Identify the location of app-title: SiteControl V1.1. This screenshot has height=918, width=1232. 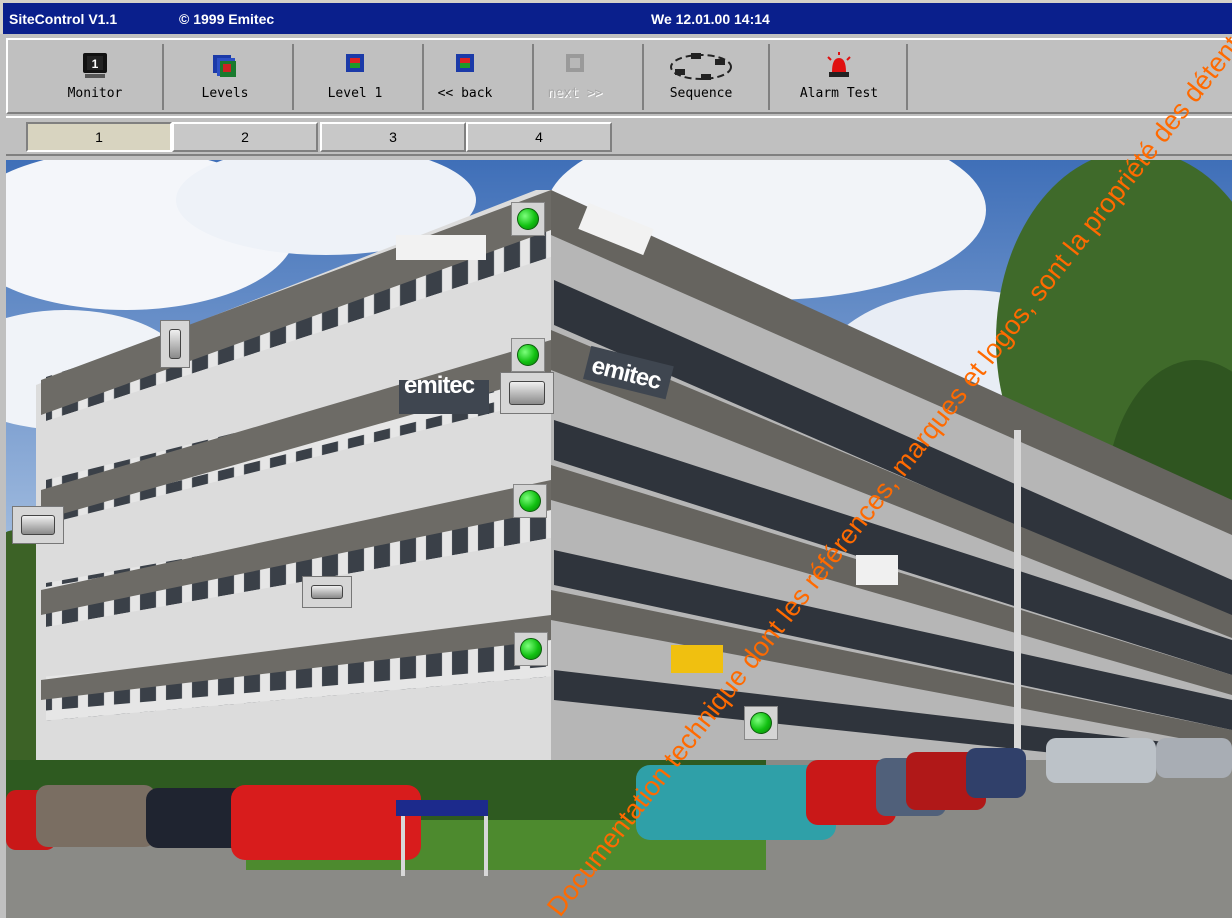
(63, 19).